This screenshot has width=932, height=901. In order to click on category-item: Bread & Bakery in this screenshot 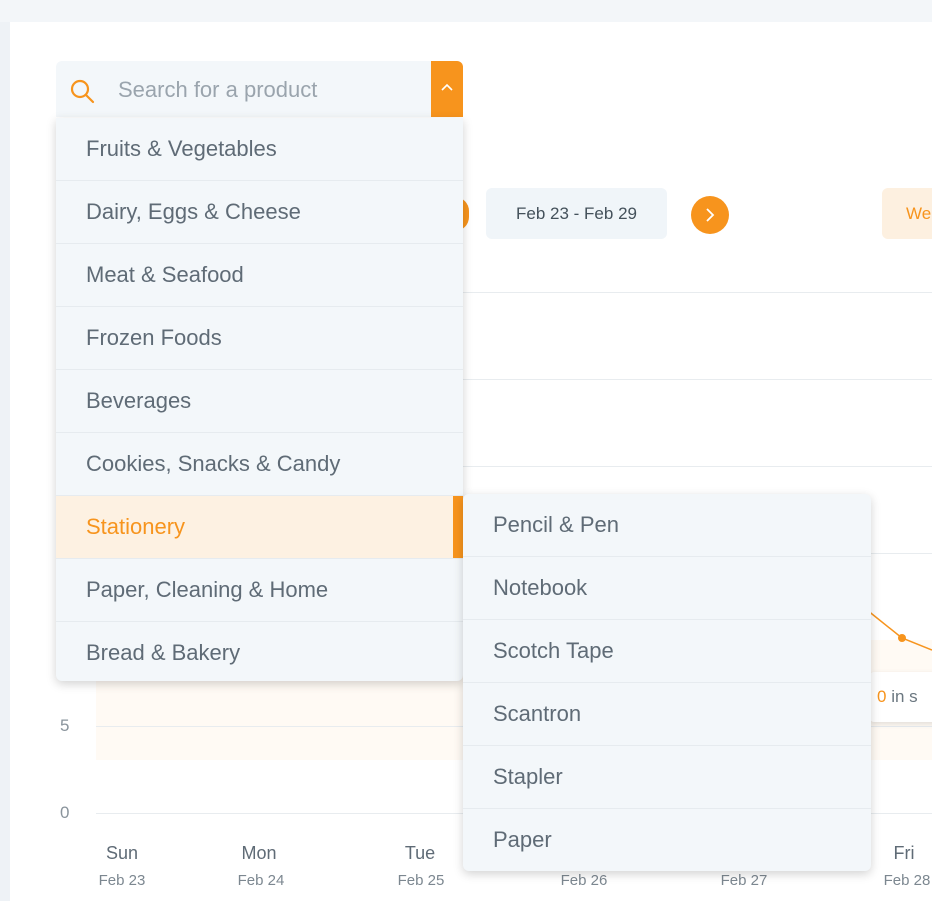, I will do `click(259, 651)`.